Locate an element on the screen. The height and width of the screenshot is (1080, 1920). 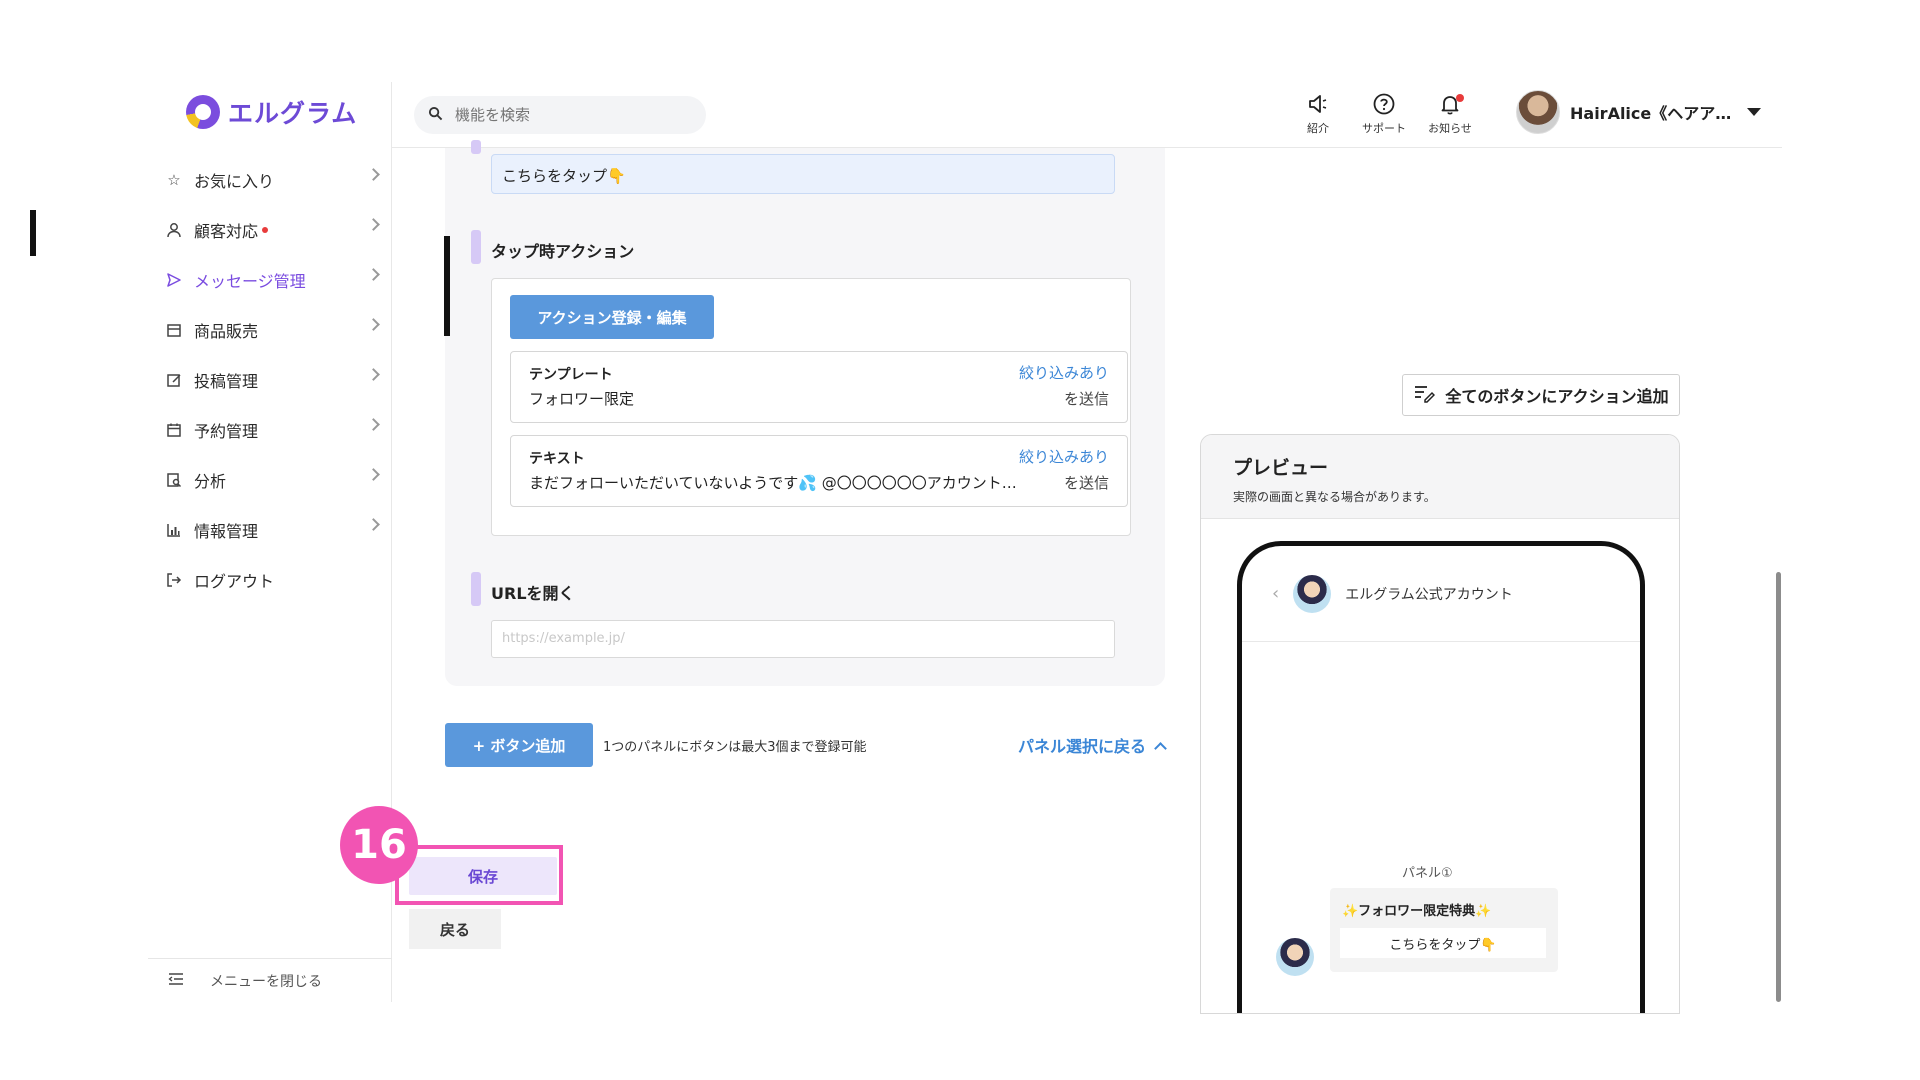
sidebar-item-label: 情報管理 is located at coordinates (226, 531).